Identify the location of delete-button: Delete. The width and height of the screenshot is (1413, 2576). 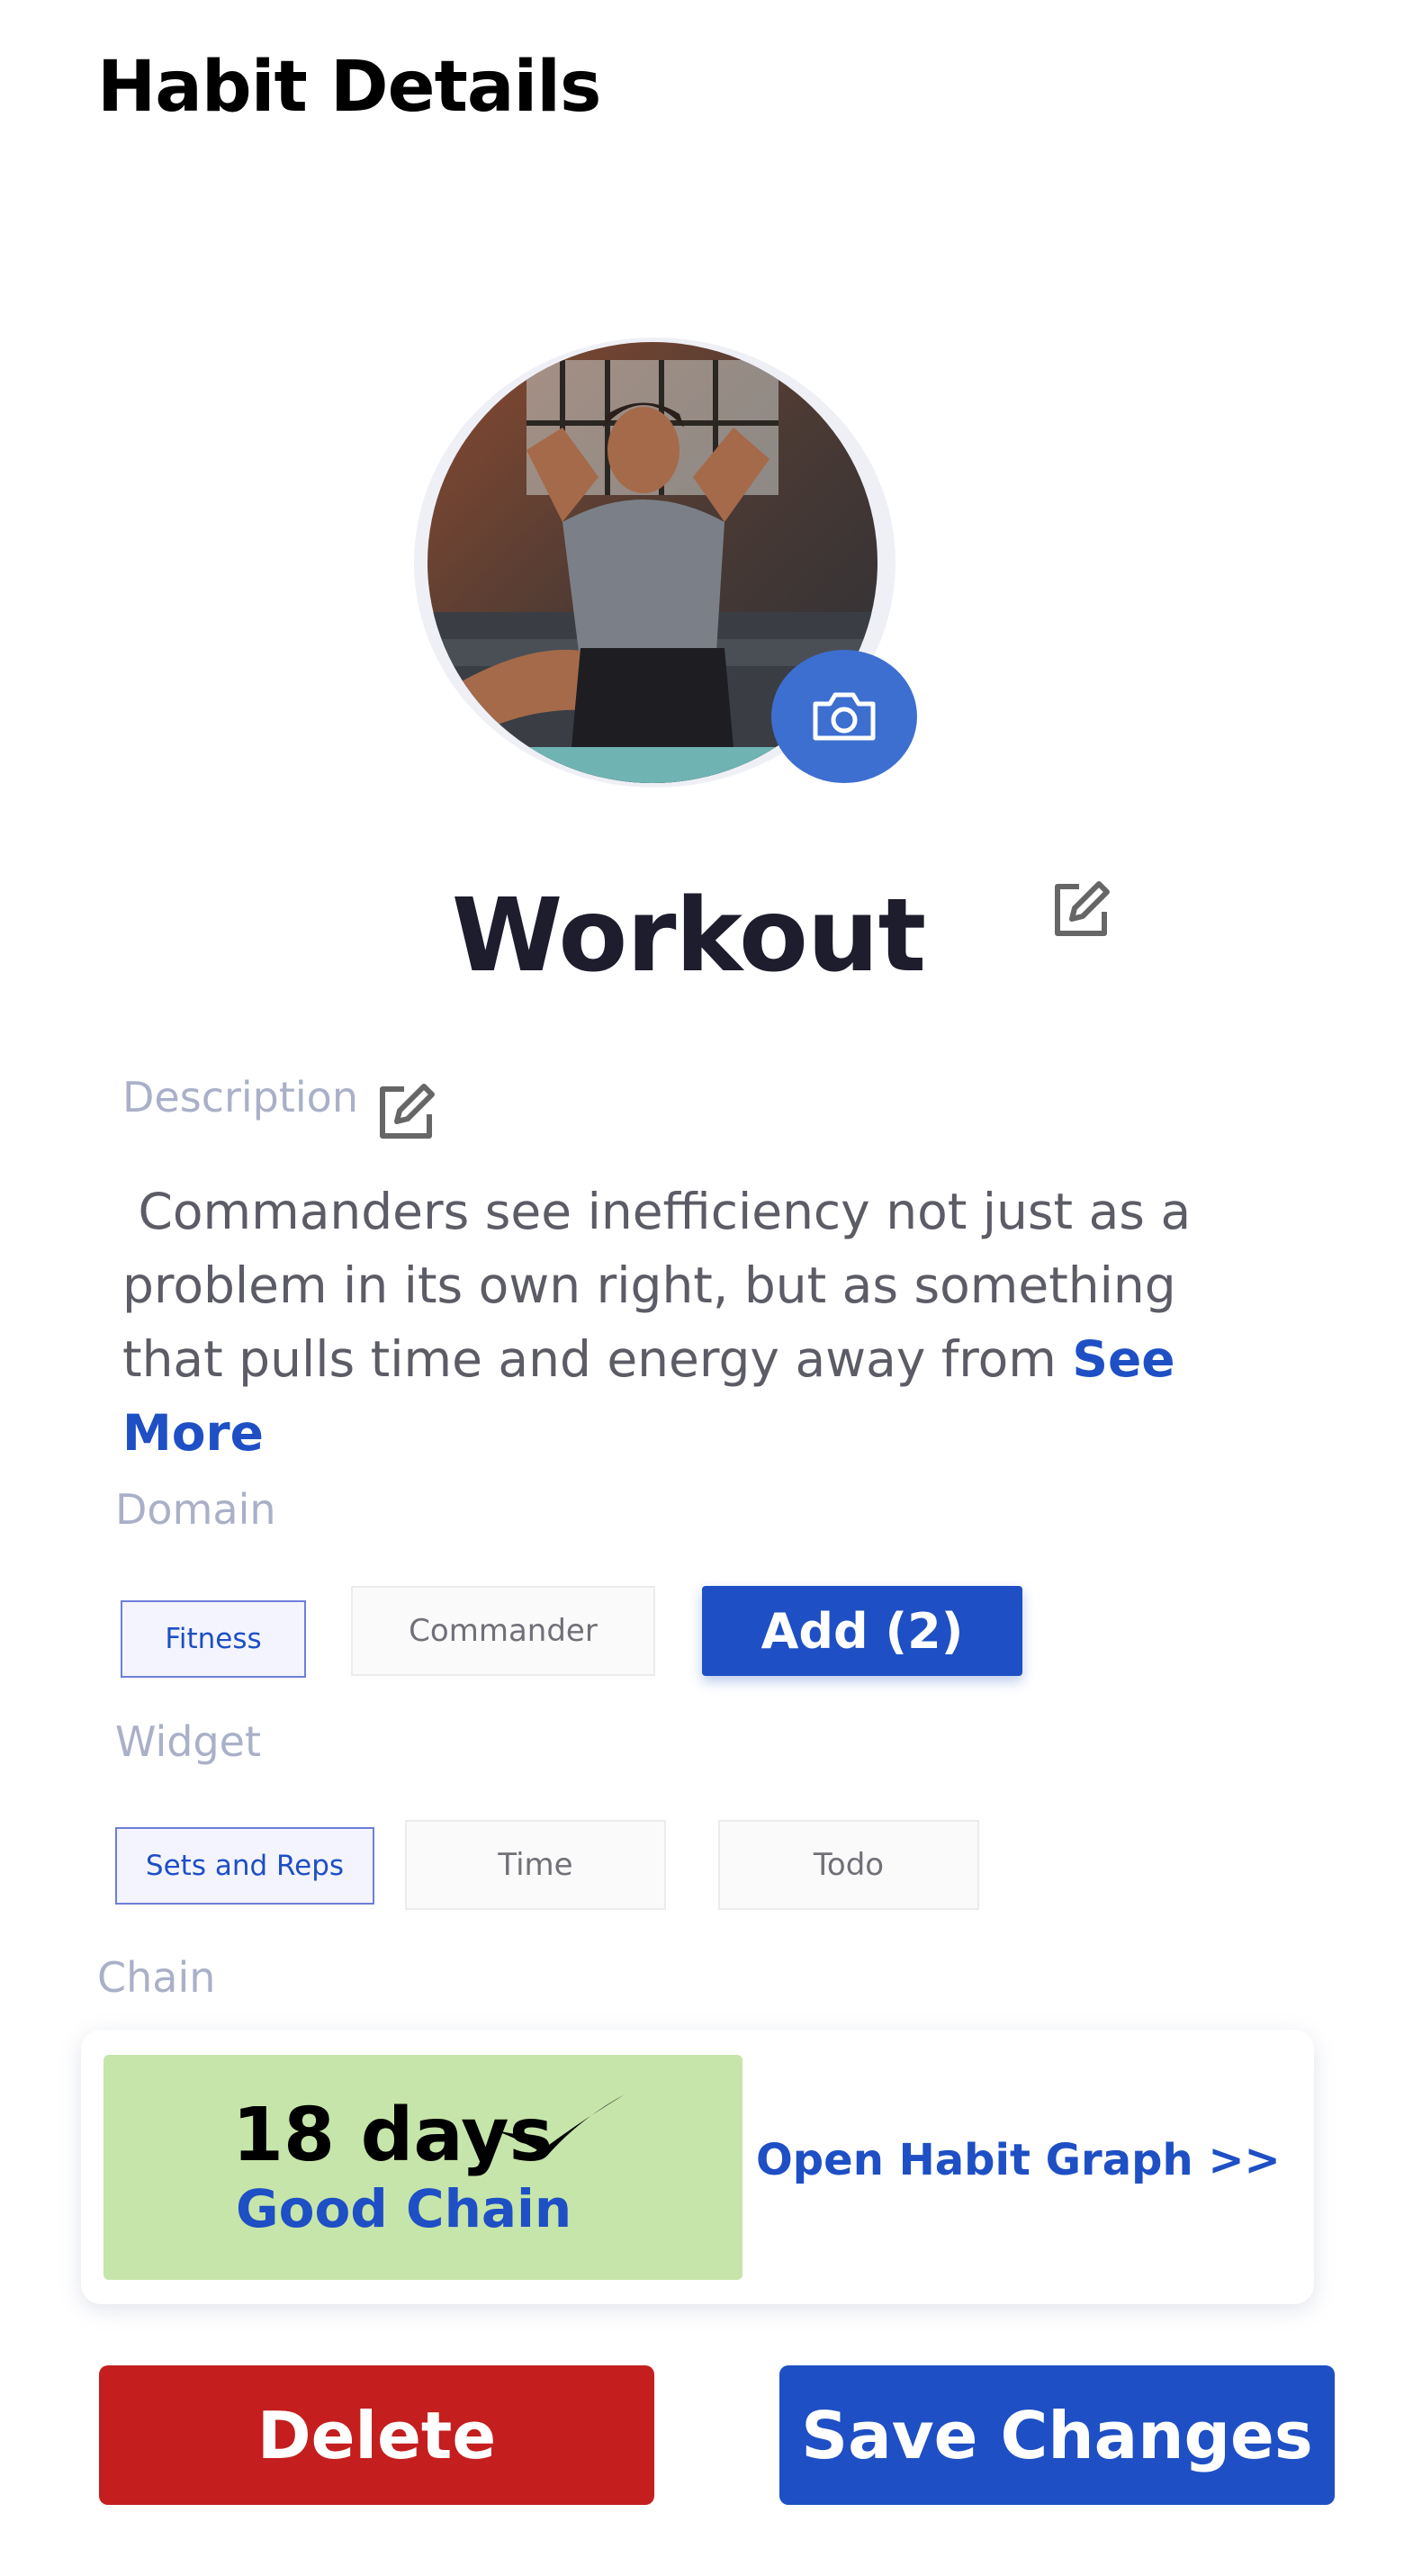
(377, 2435).